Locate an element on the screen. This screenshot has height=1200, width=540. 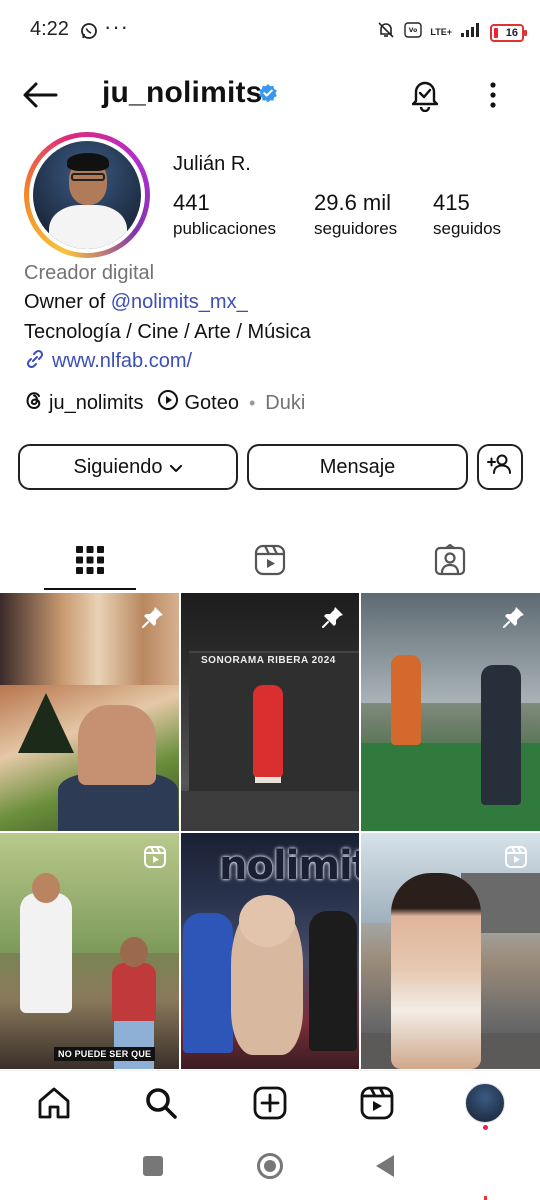
more-options-button is located at coordinates (493, 95).